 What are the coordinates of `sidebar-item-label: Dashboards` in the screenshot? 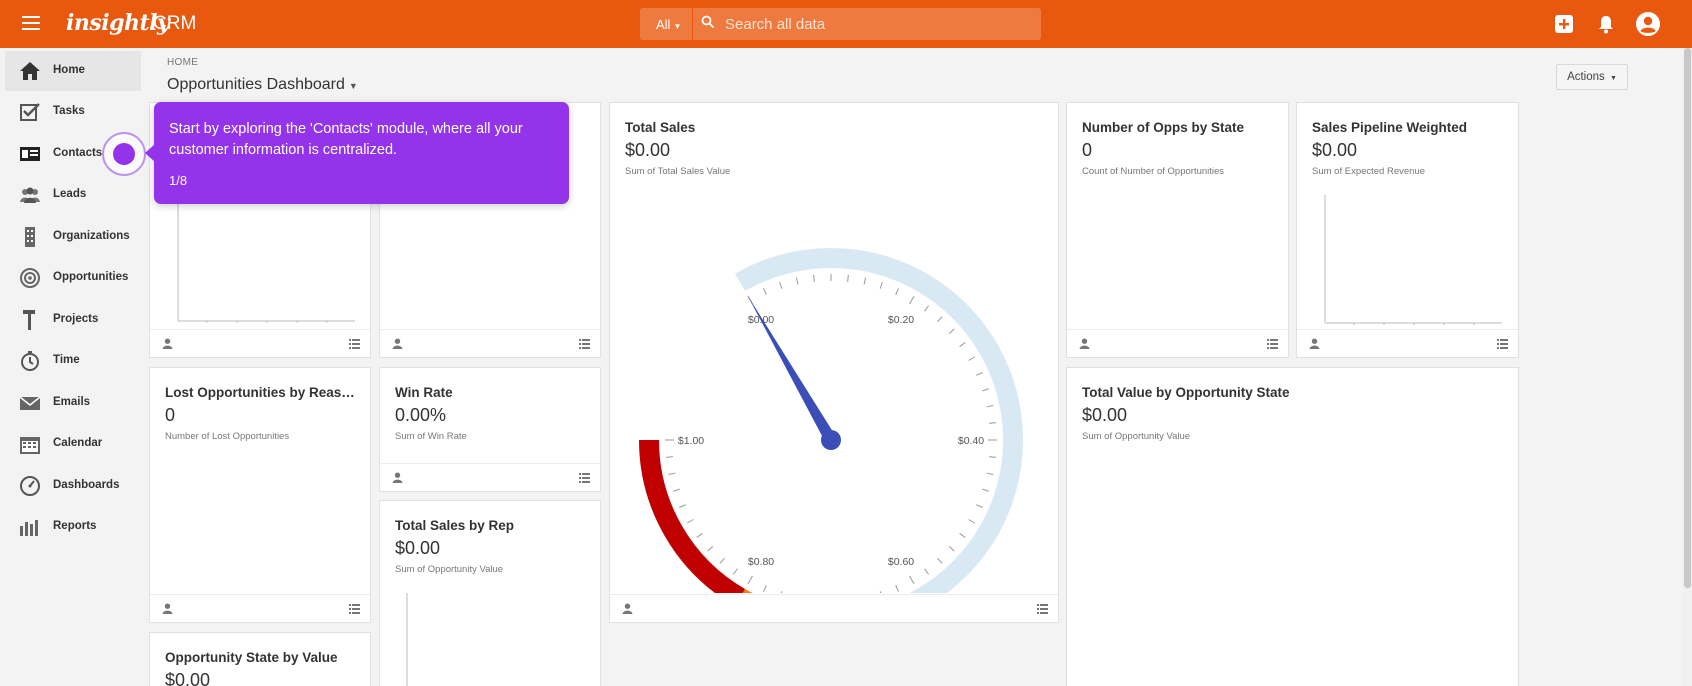 It's located at (86, 485).